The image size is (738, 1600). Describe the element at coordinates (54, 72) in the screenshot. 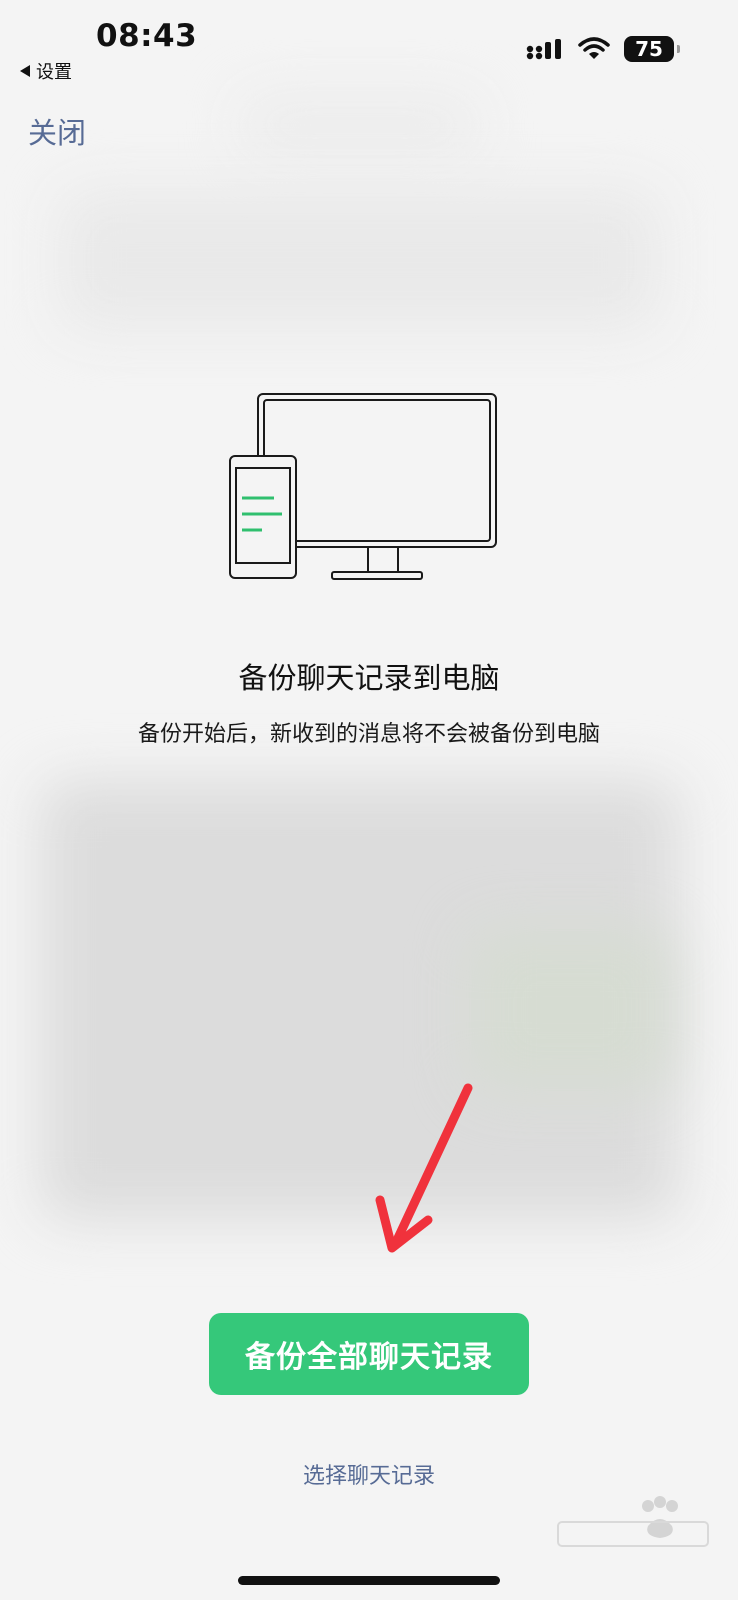

I see `status-back-label: 设置` at that location.